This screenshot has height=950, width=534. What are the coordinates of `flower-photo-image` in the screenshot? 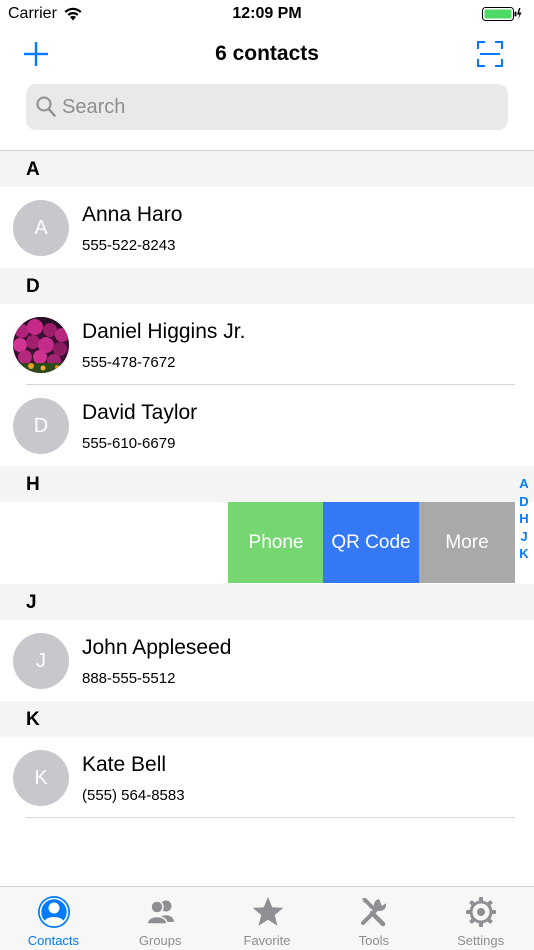 It's located at (41, 345).